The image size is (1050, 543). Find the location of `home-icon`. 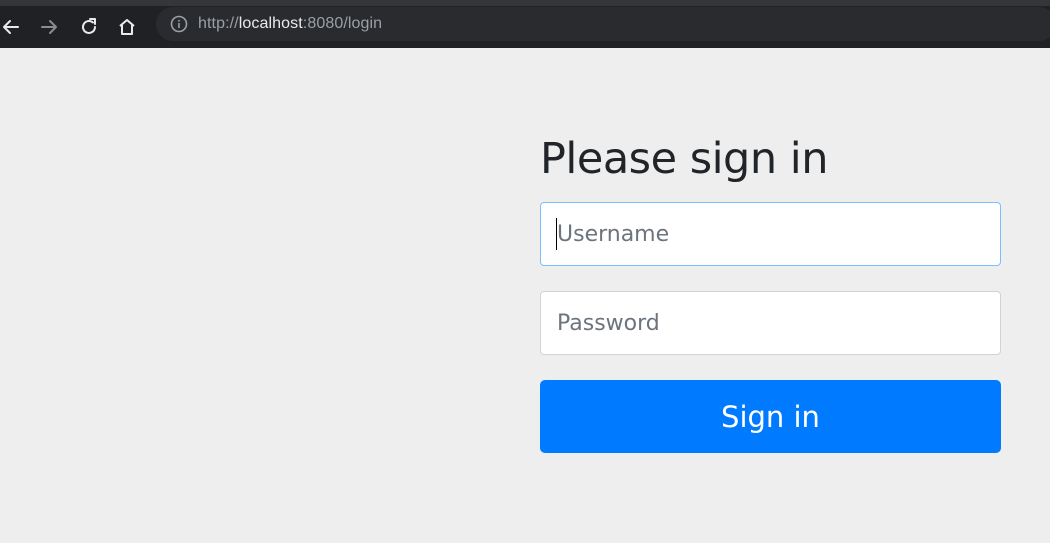

home-icon is located at coordinates (127, 27).